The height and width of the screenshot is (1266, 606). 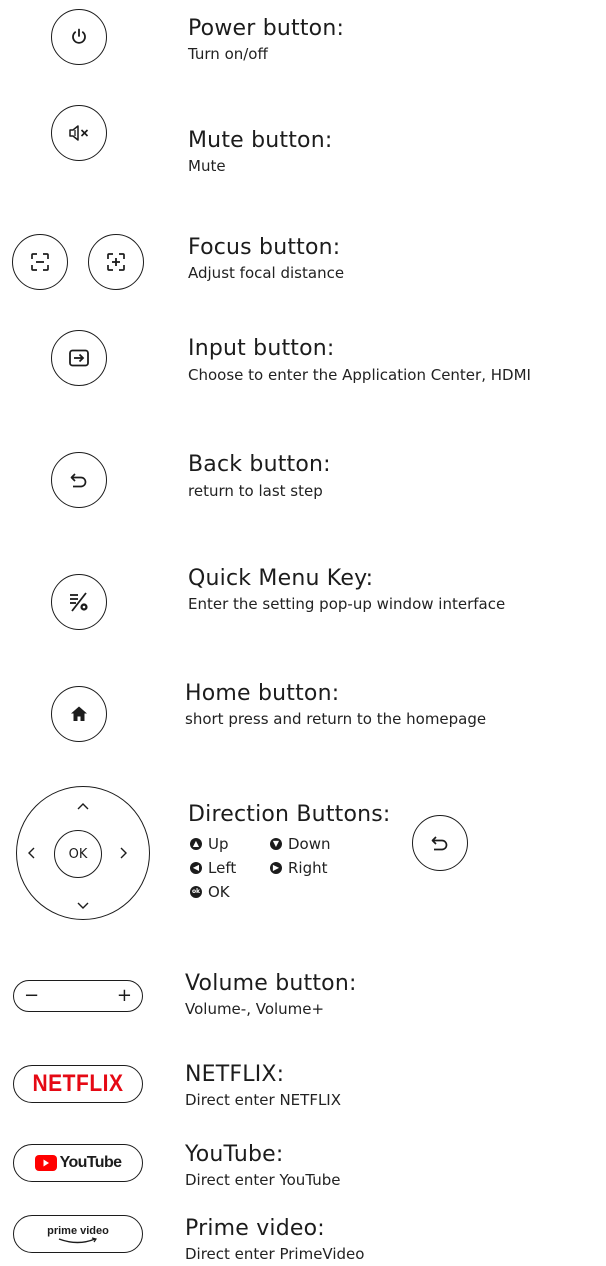 I want to click on dpad-ok-label: OK, so click(x=78, y=854).